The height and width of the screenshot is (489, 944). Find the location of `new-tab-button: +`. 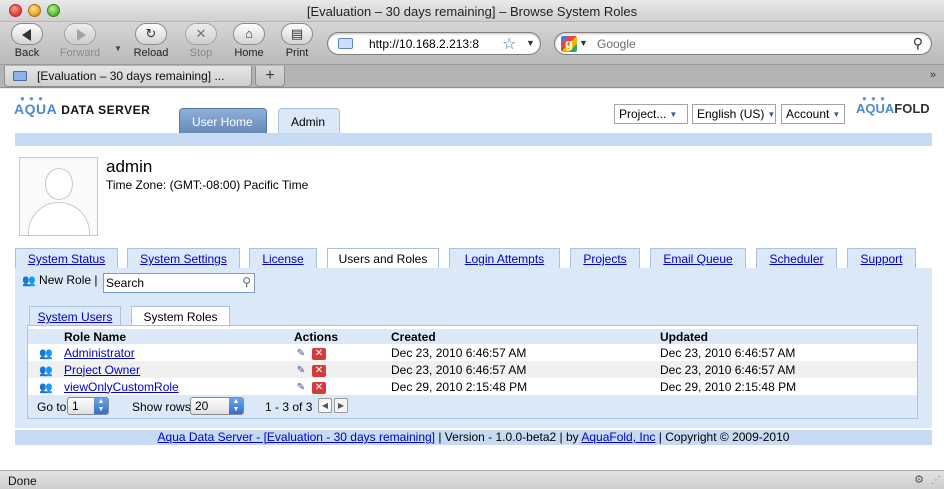

new-tab-button: + is located at coordinates (270, 76).